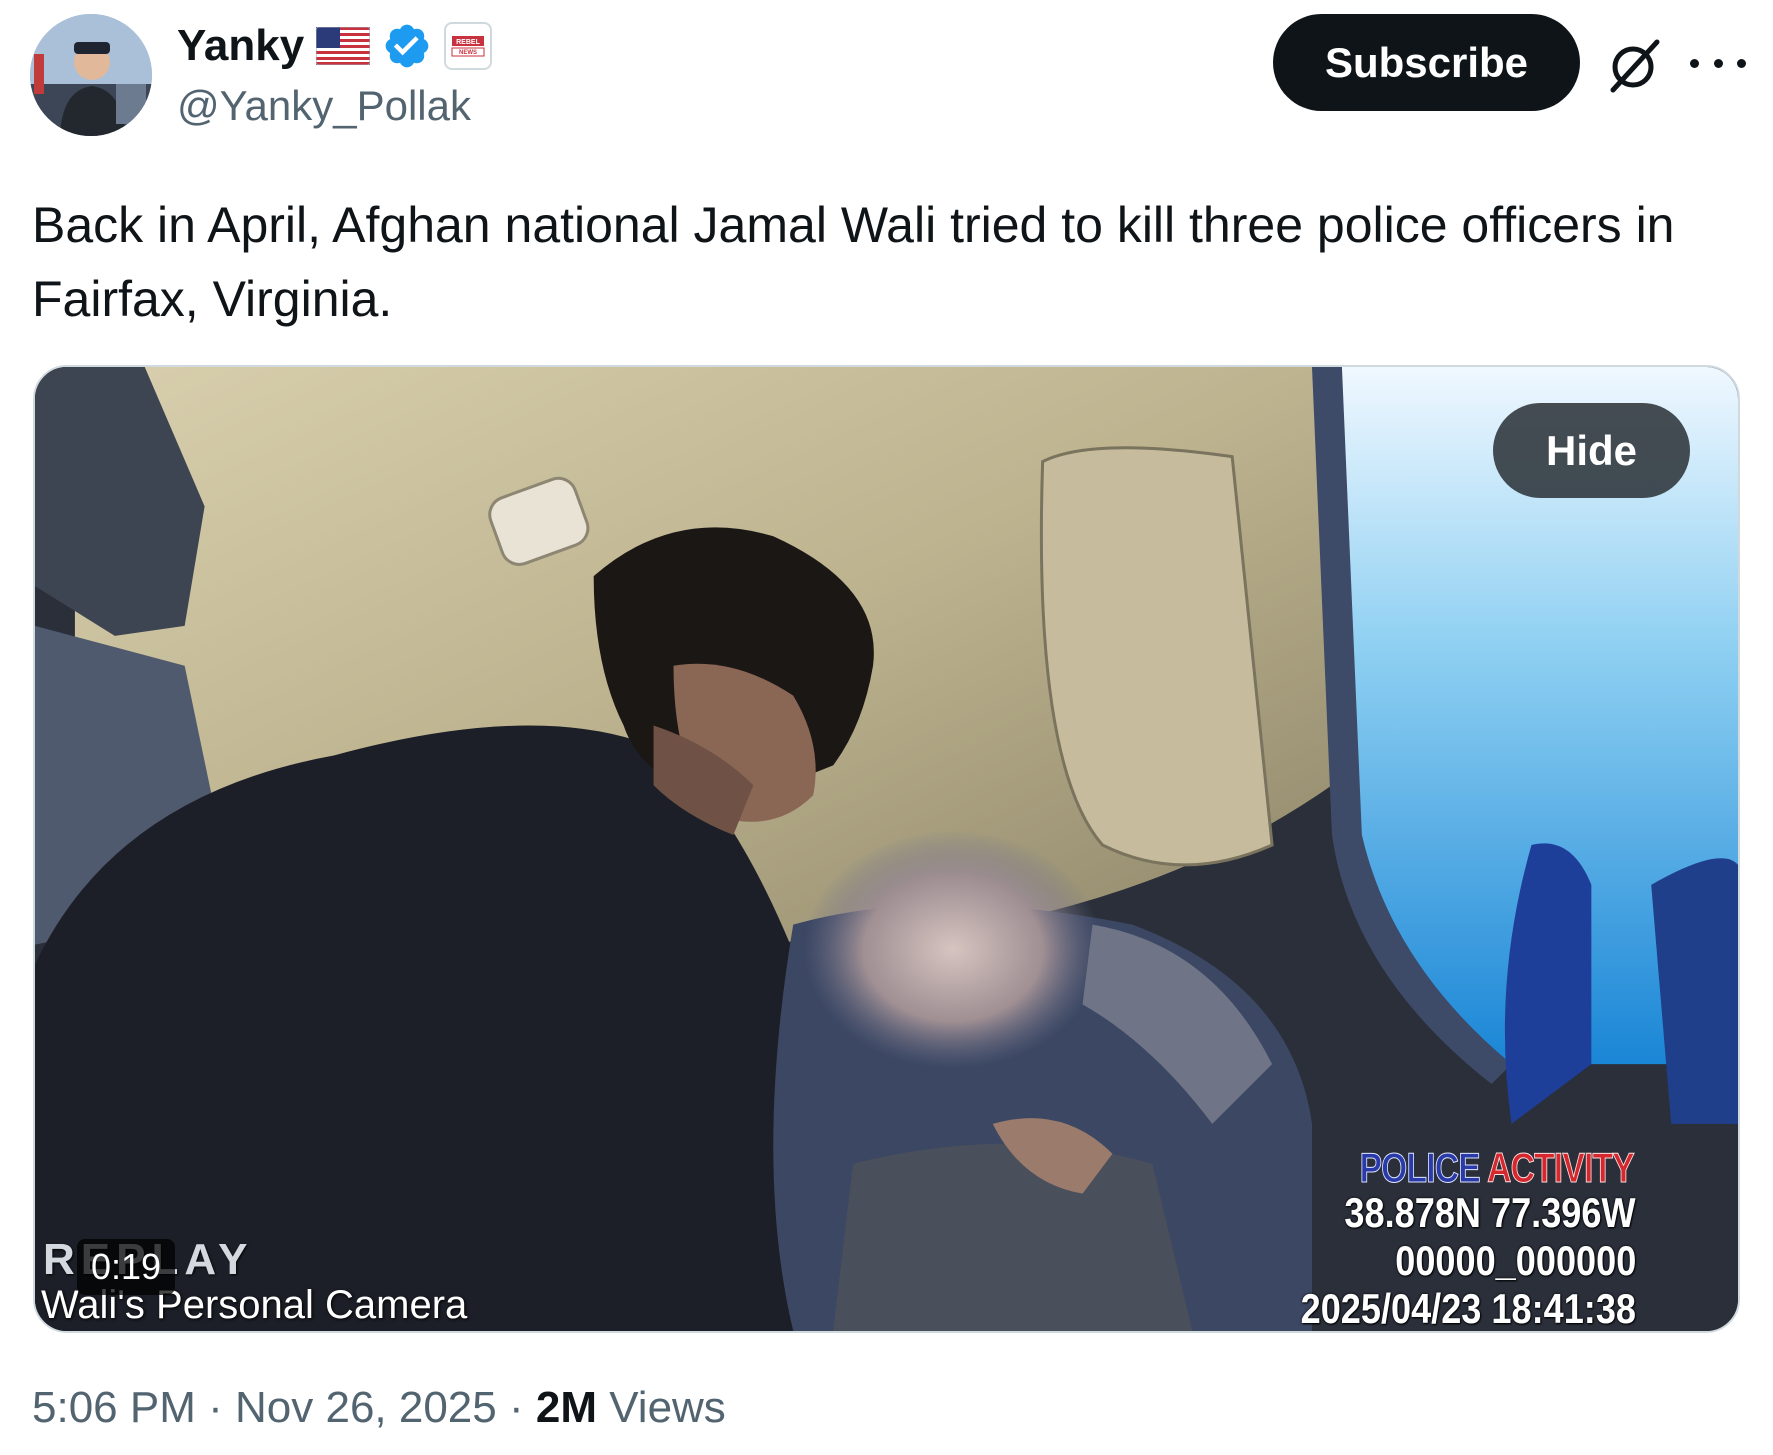  I want to click on svg-text: NEWS, so click(468, 53).